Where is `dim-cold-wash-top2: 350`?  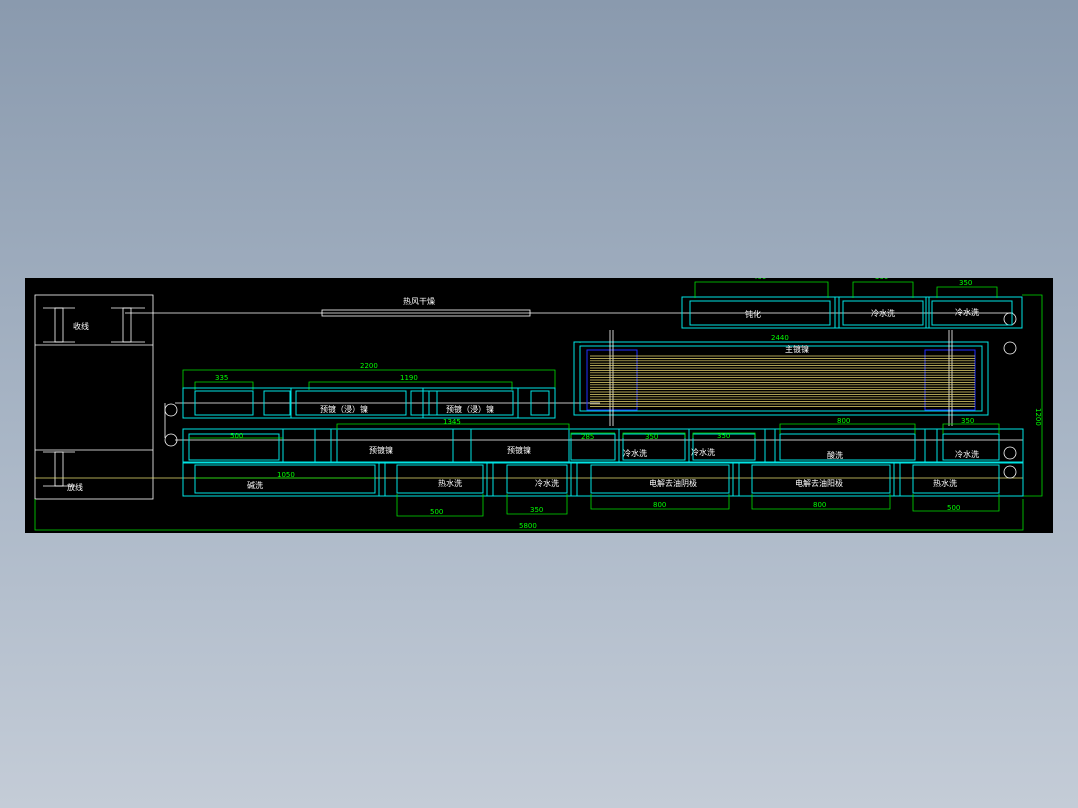
dim-cold-wash-top2: 350 is located at coordinates (965, 283).